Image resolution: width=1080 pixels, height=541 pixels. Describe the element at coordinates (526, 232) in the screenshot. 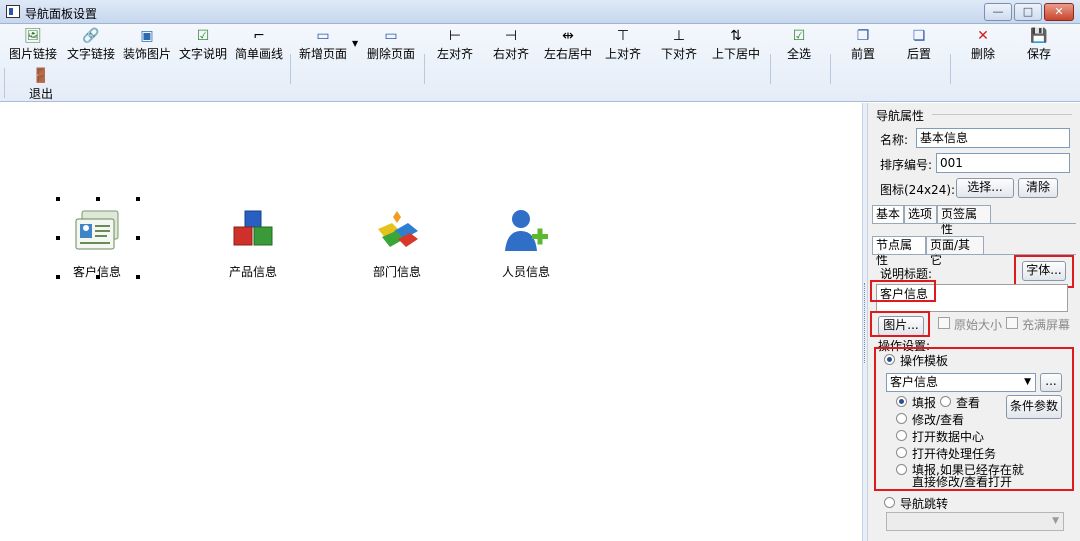

I see `add-person-icon` at that location.